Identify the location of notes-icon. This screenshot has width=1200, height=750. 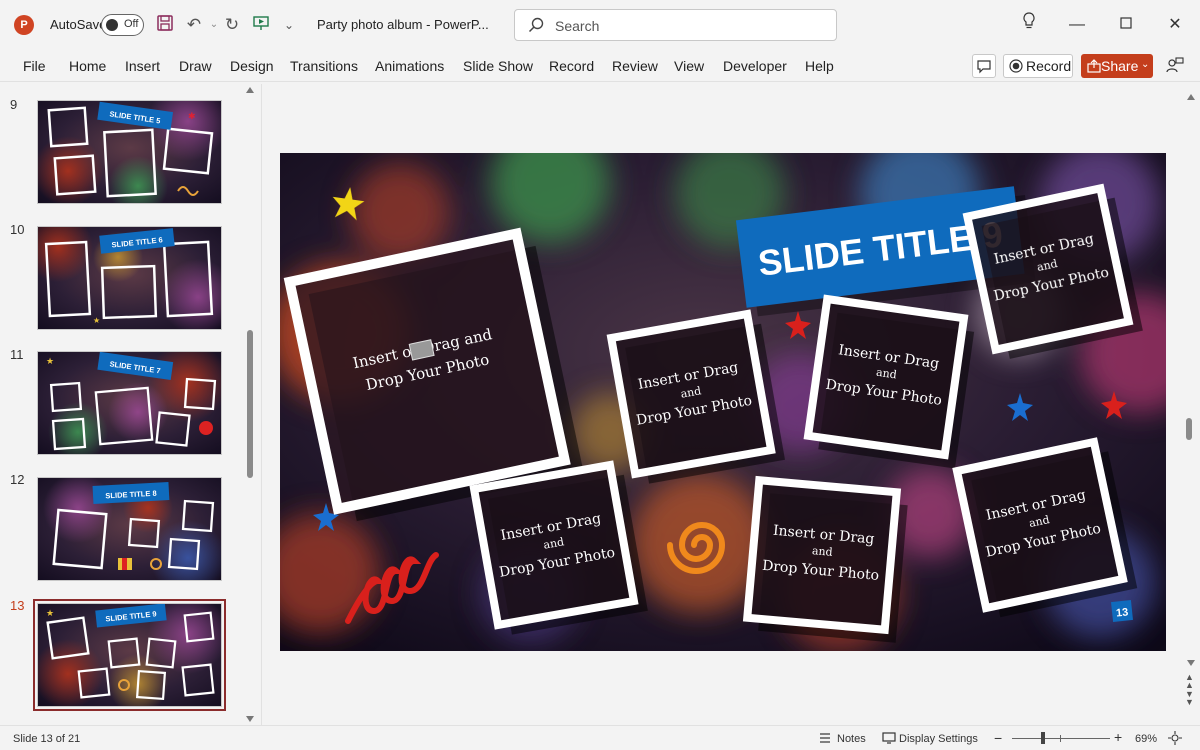
(825, 738).